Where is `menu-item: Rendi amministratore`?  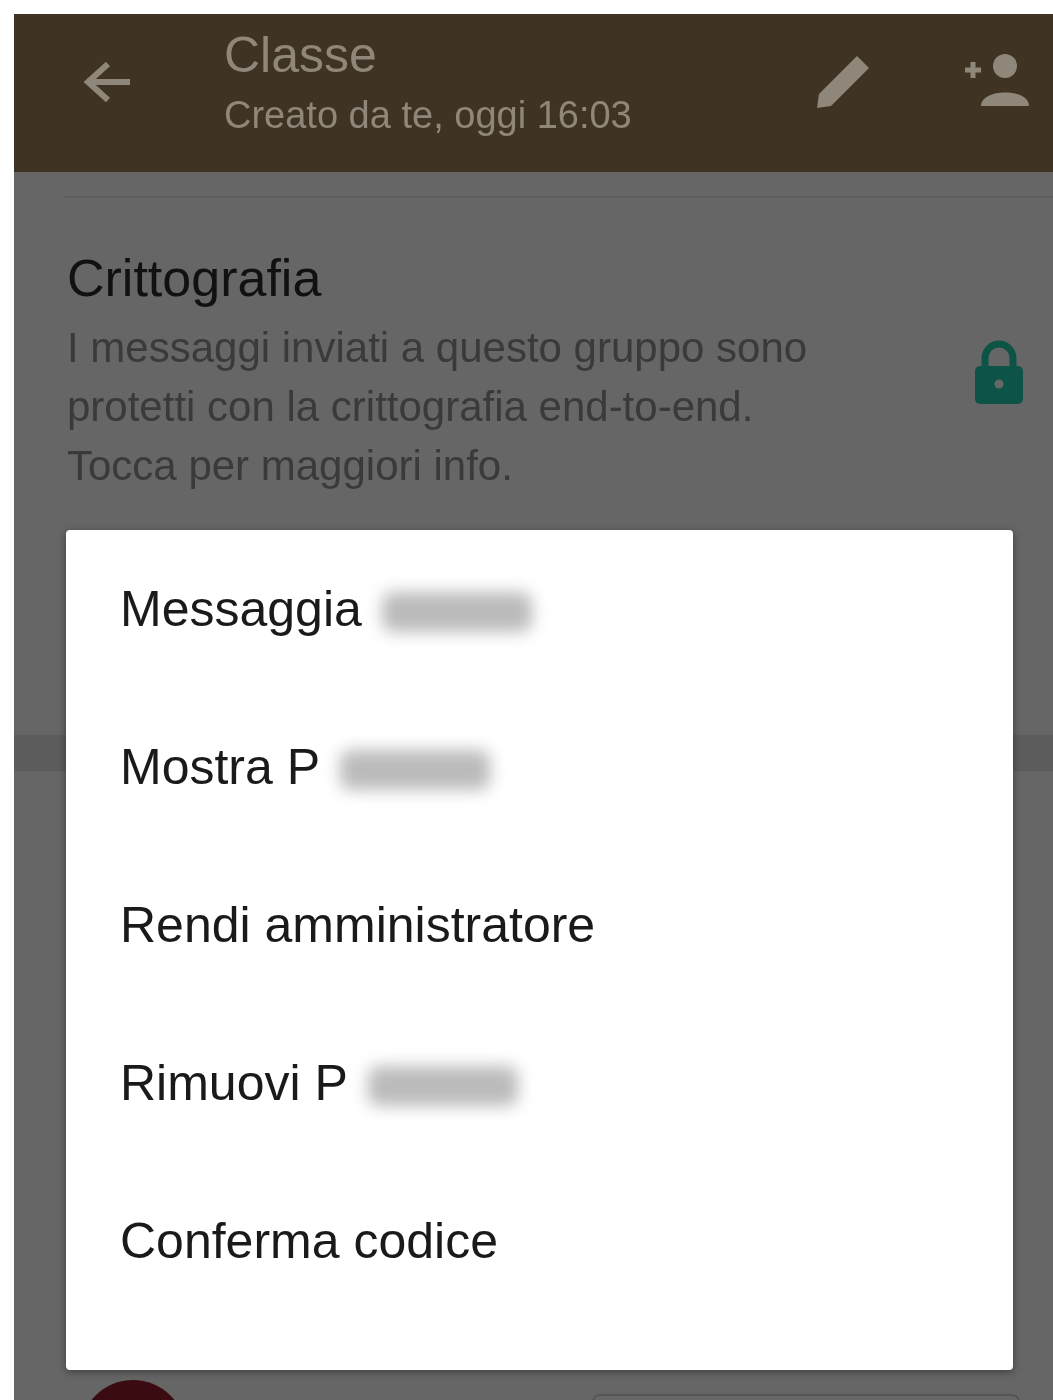
menu-item: Rendi amministratore is located at coordinates (539, 969).